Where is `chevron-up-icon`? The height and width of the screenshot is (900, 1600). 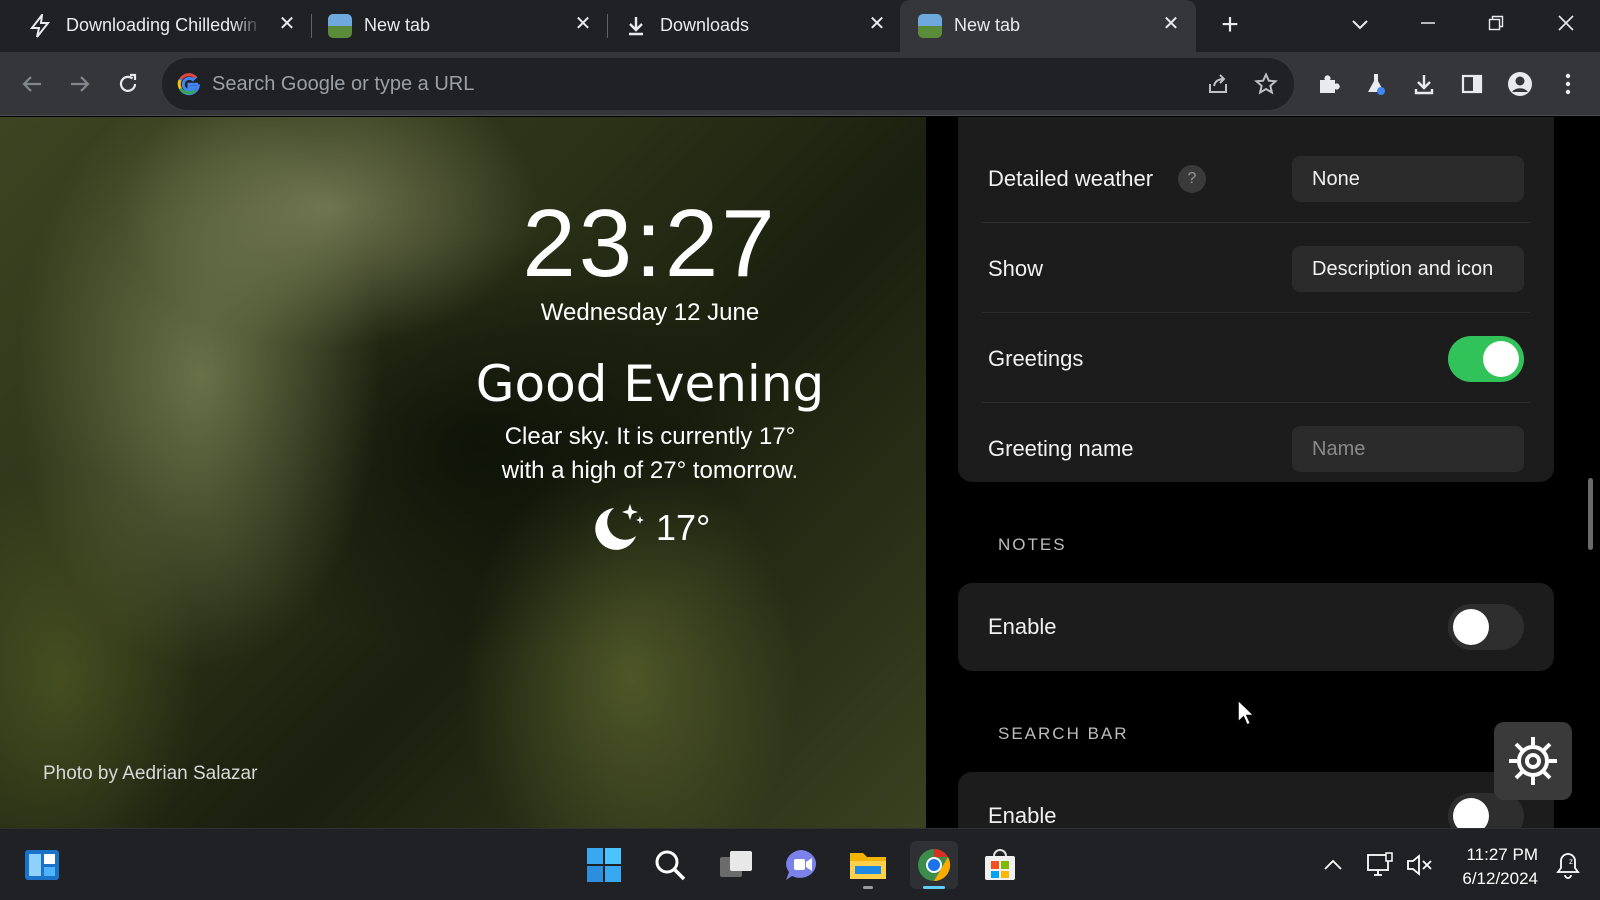 chevron-up-icon is located at coordinates (1333, 864).